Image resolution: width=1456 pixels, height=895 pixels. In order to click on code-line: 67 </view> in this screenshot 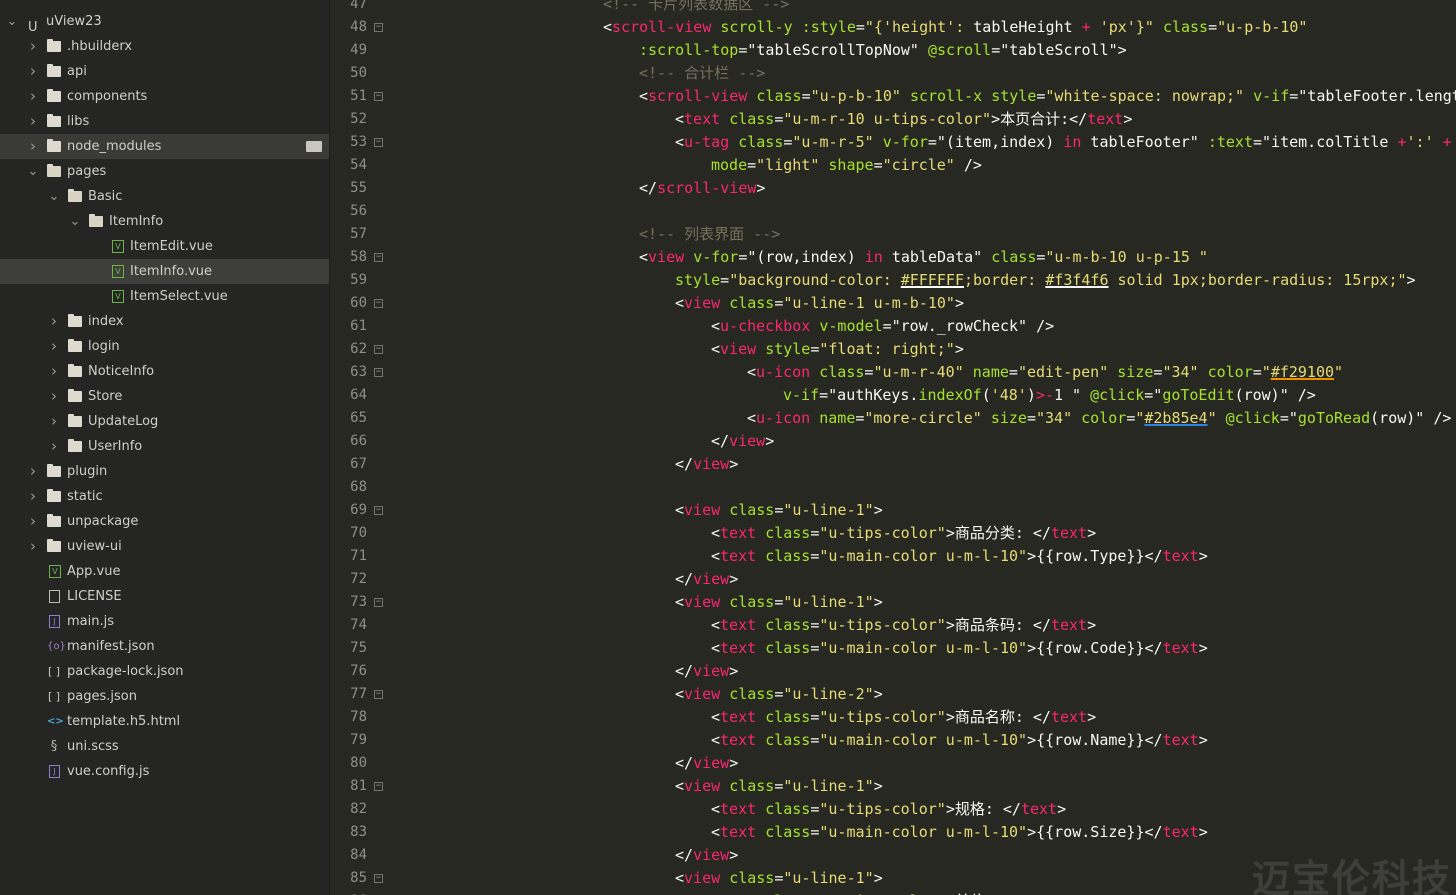, I will do `click(893, 464)`.